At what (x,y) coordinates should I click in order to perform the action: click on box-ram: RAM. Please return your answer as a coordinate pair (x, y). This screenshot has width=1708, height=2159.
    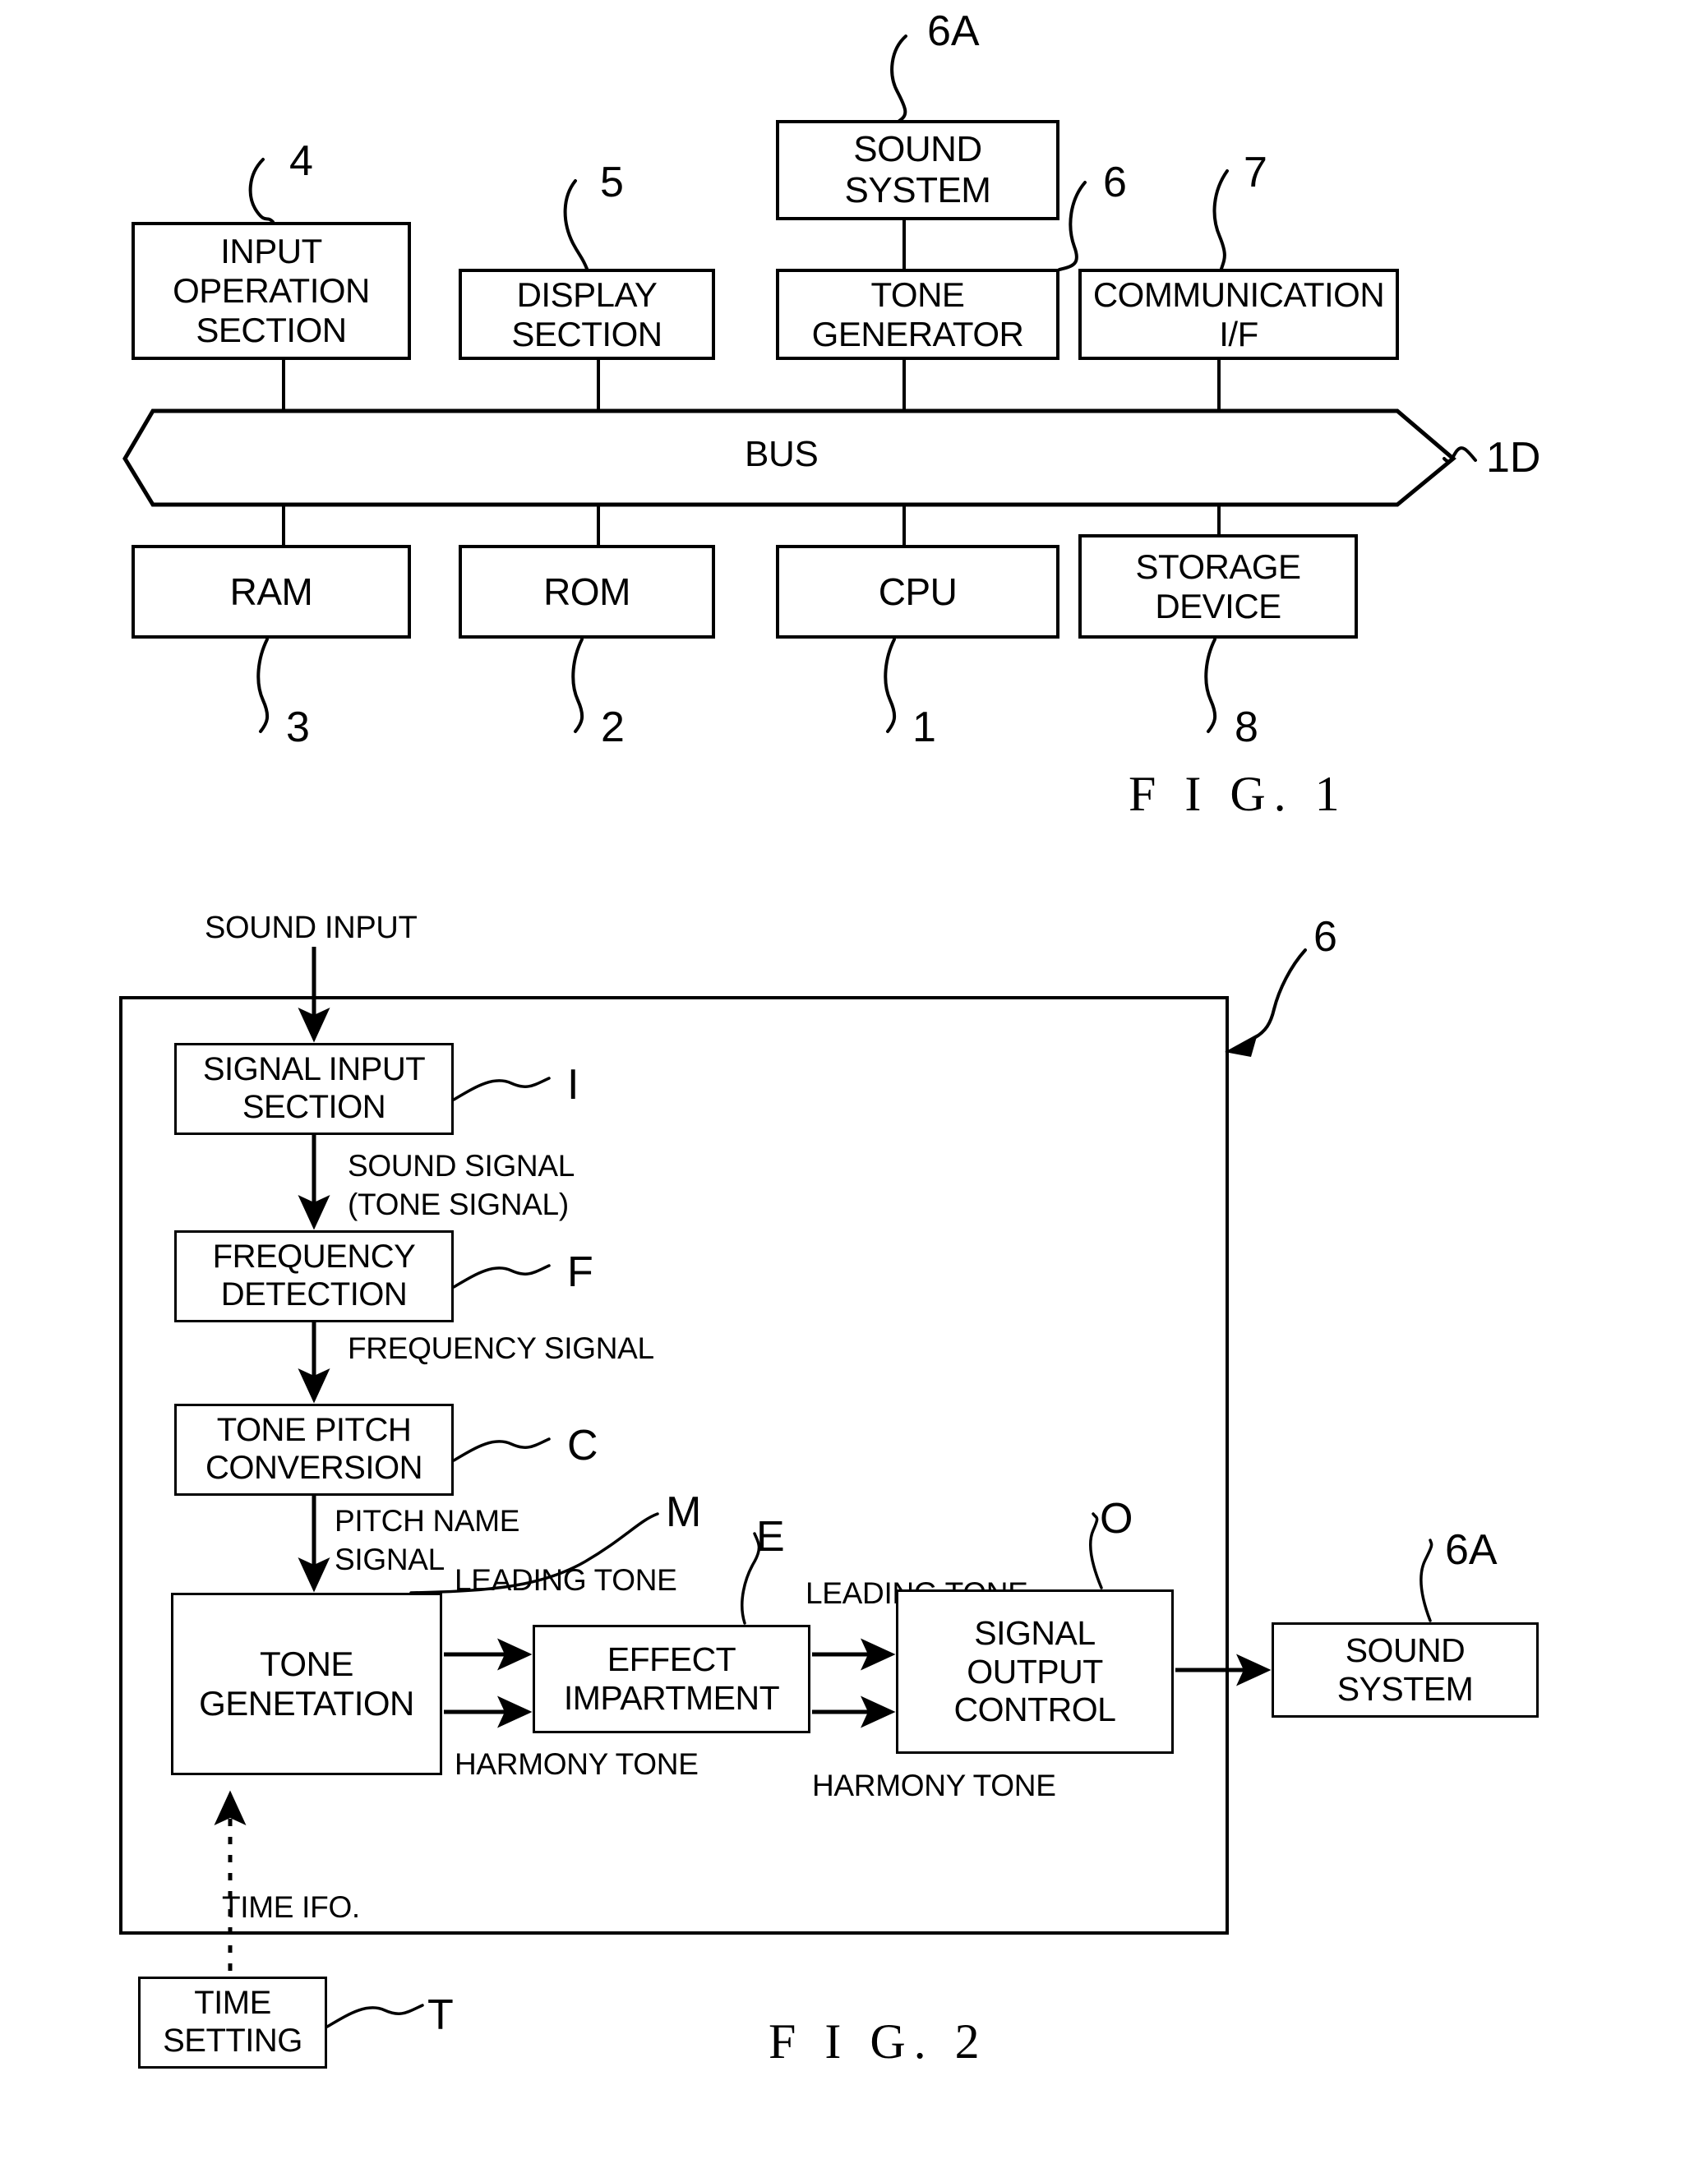
    Looking at the image, I should click on (271, 592).